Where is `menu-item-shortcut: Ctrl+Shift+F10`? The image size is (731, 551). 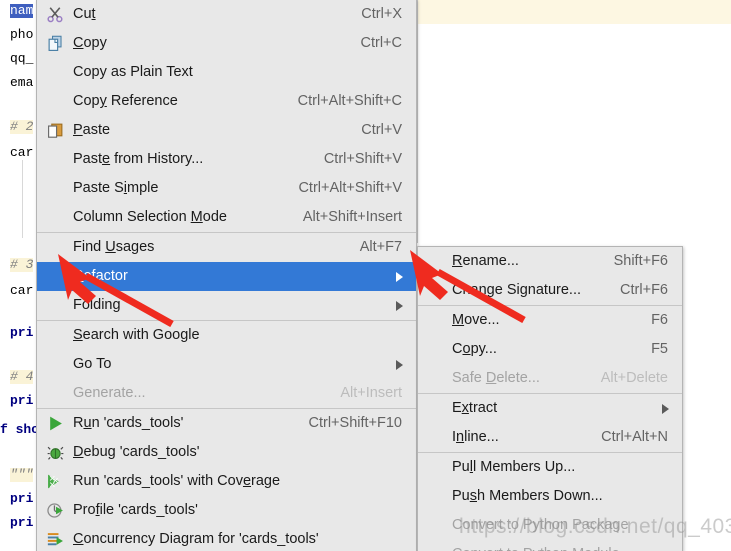
menu-item-shortcut: Ctrl+Shift+F10 is located at coordinates (355, 423).